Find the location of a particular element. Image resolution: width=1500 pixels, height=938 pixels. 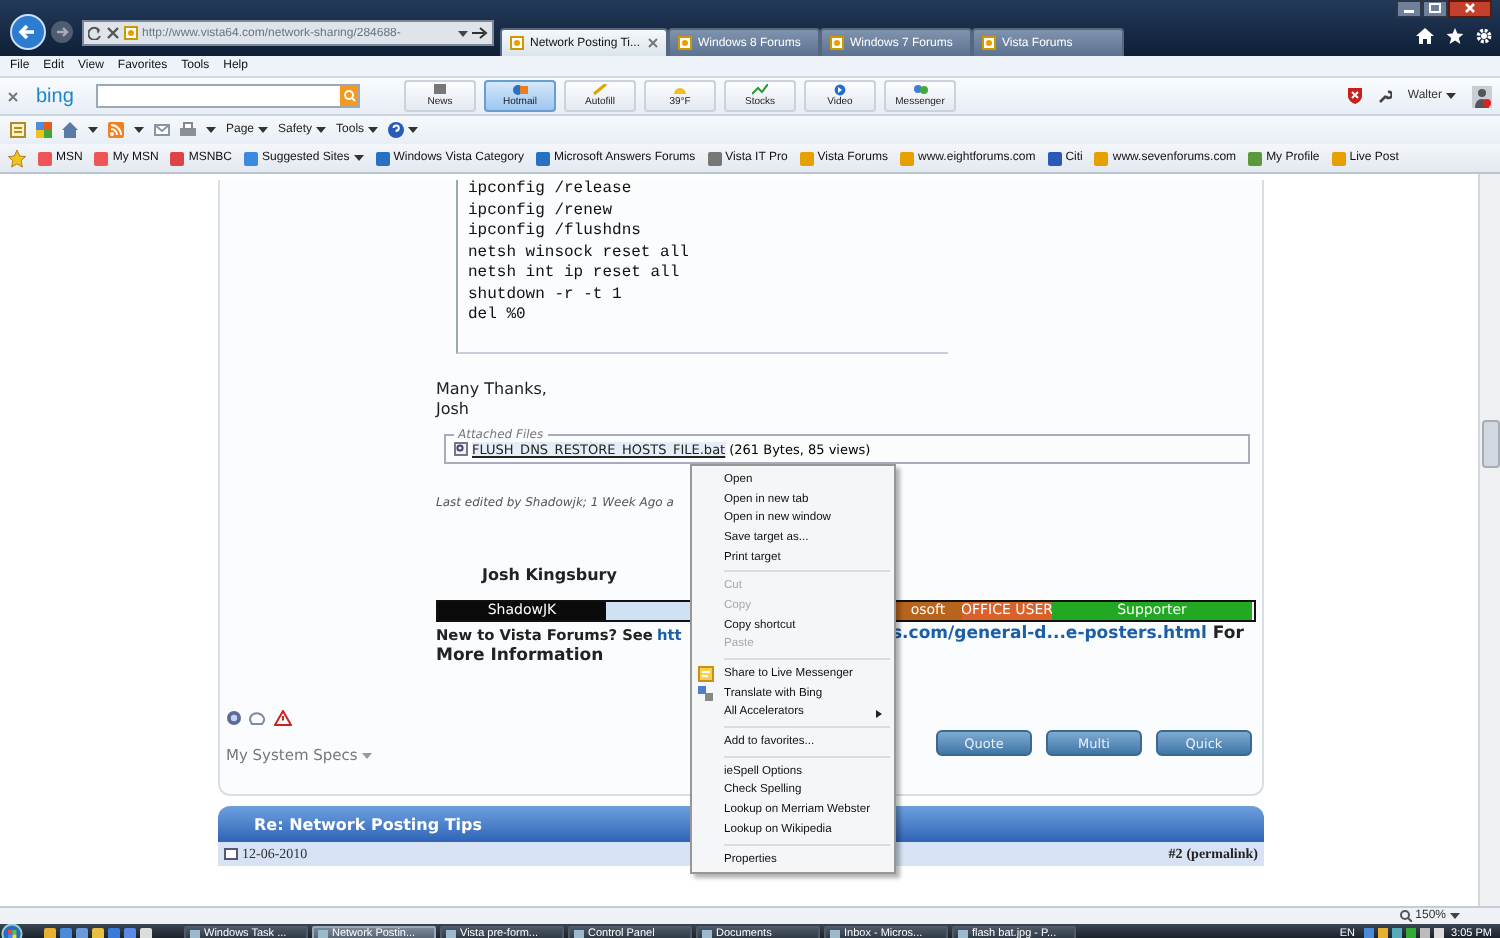

code-line: del %0 is located at coordinates (498, 316).